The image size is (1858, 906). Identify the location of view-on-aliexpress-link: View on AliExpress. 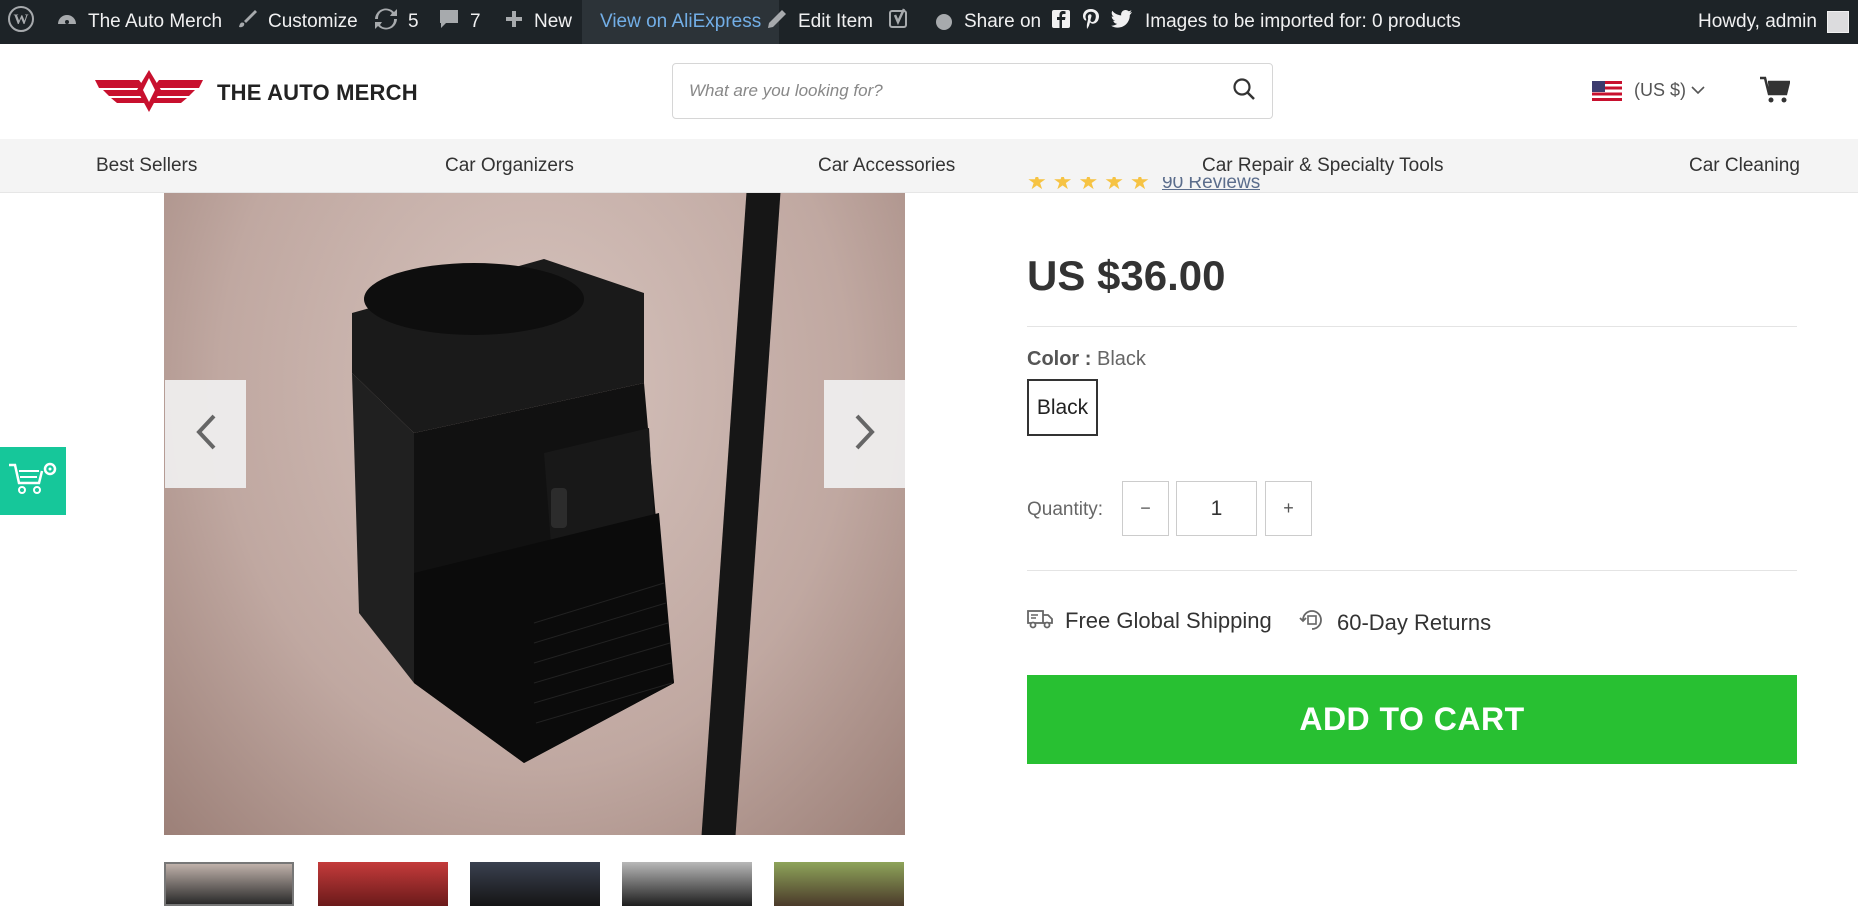
(681, 22).